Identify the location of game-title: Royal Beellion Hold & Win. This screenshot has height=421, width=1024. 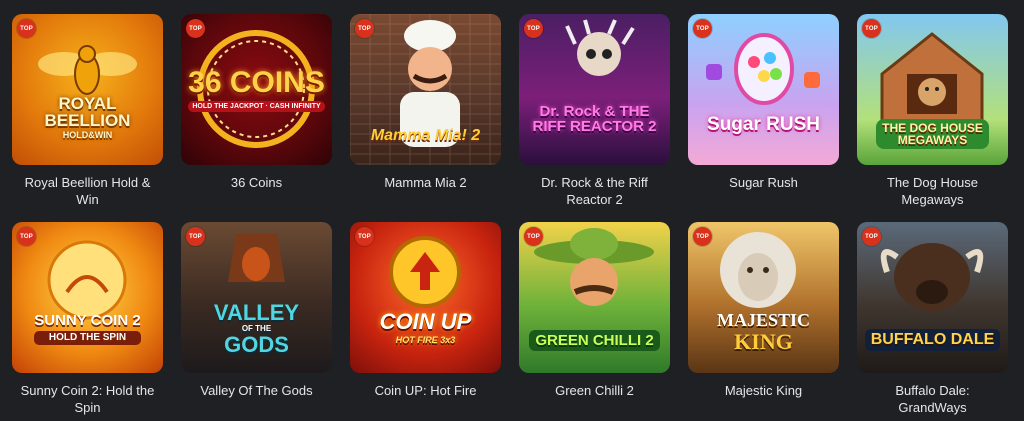
(87, 191).